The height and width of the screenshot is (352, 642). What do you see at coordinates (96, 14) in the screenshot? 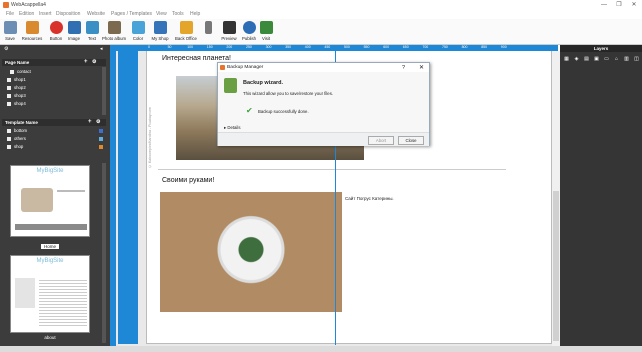
I see `menu-website: Website` at bounding box center [96, 14].